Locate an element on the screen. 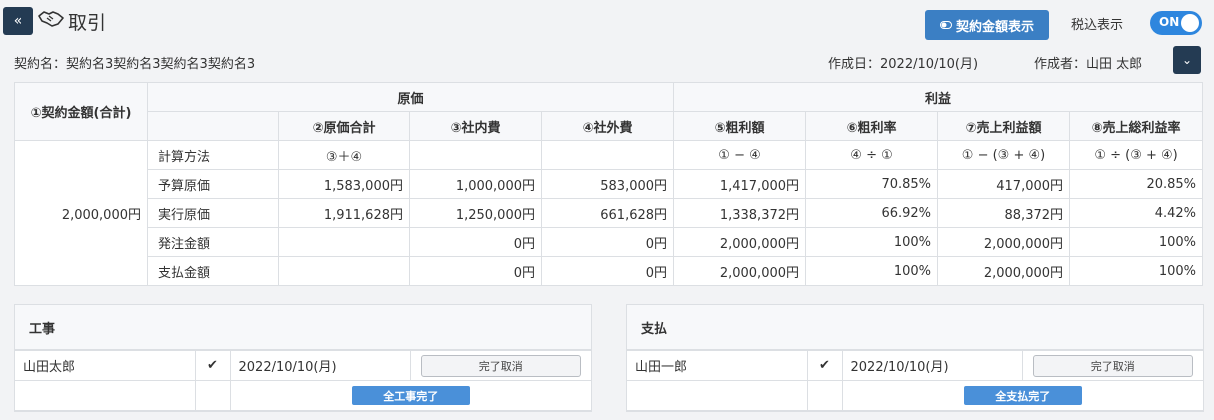 This screenshot has width=1214, height=420. double-chevron-left-icon: « is located at coordinates (18, 21).